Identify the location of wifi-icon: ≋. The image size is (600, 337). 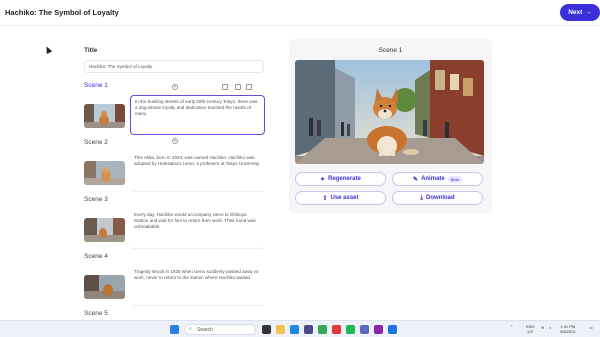
(542, 327).